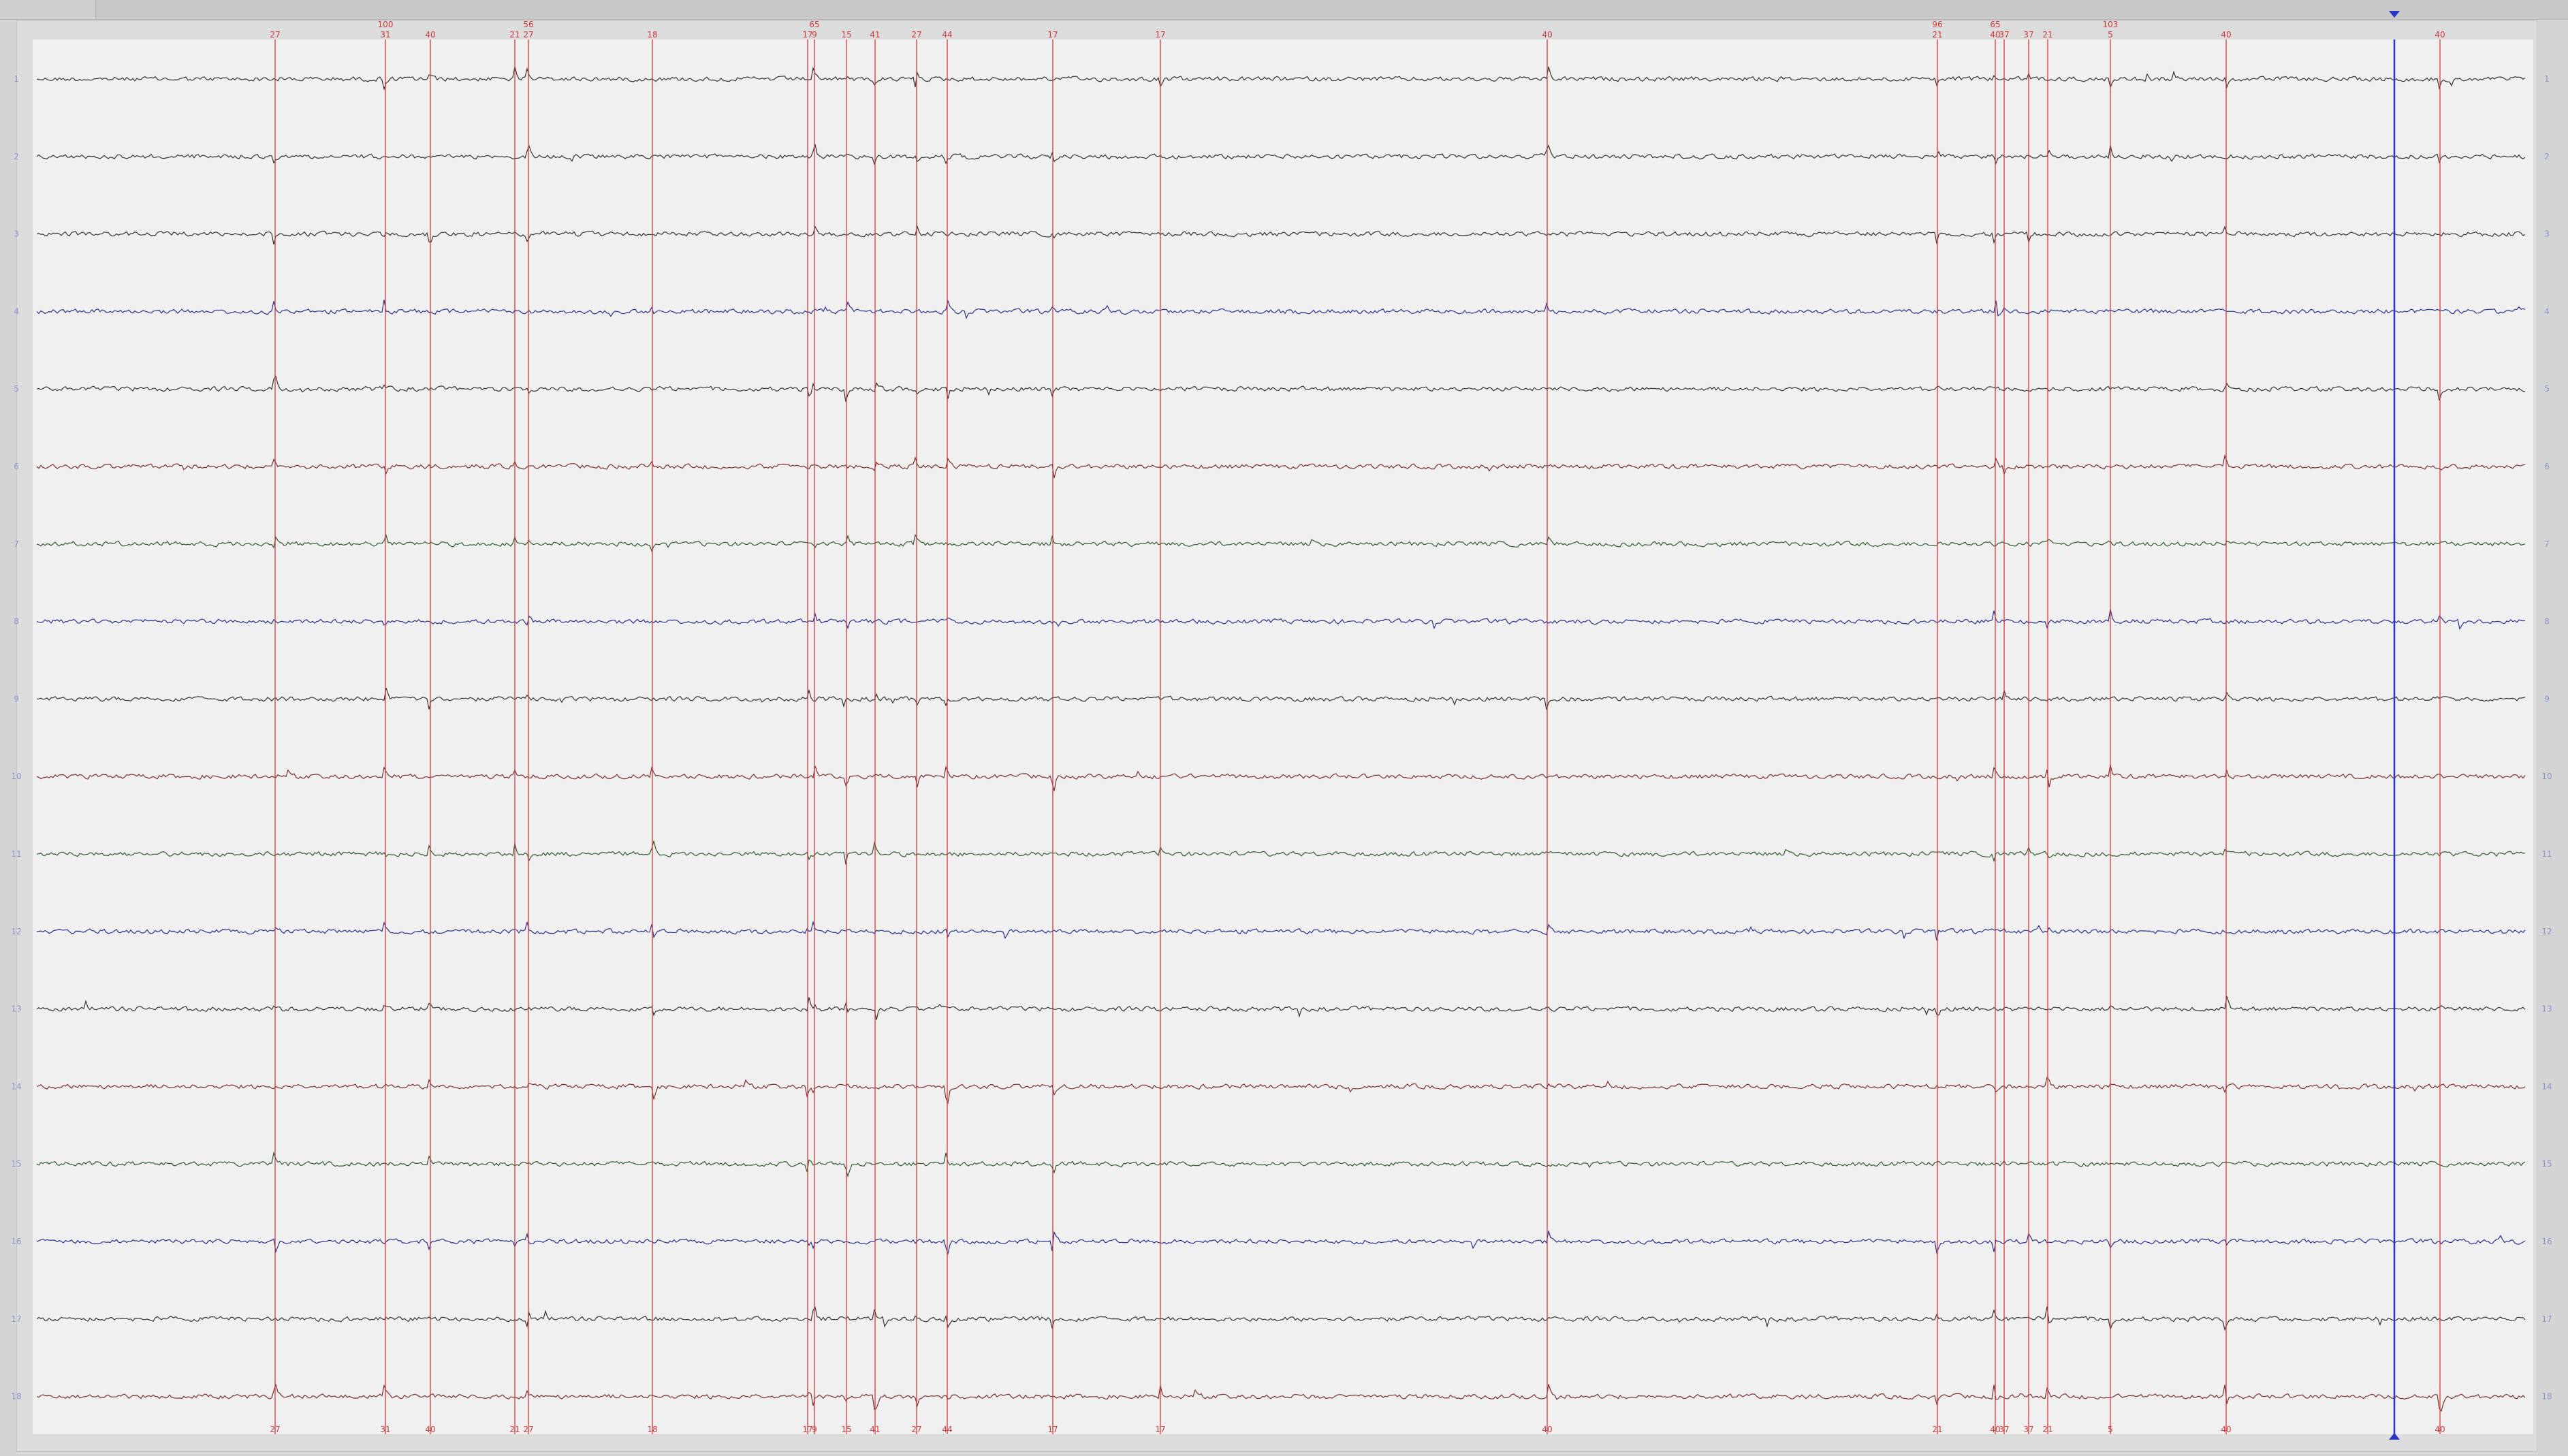 This screenshot has width=2568, height=1456. I want to click on channel-label-left: 16, so click(16, 1241).